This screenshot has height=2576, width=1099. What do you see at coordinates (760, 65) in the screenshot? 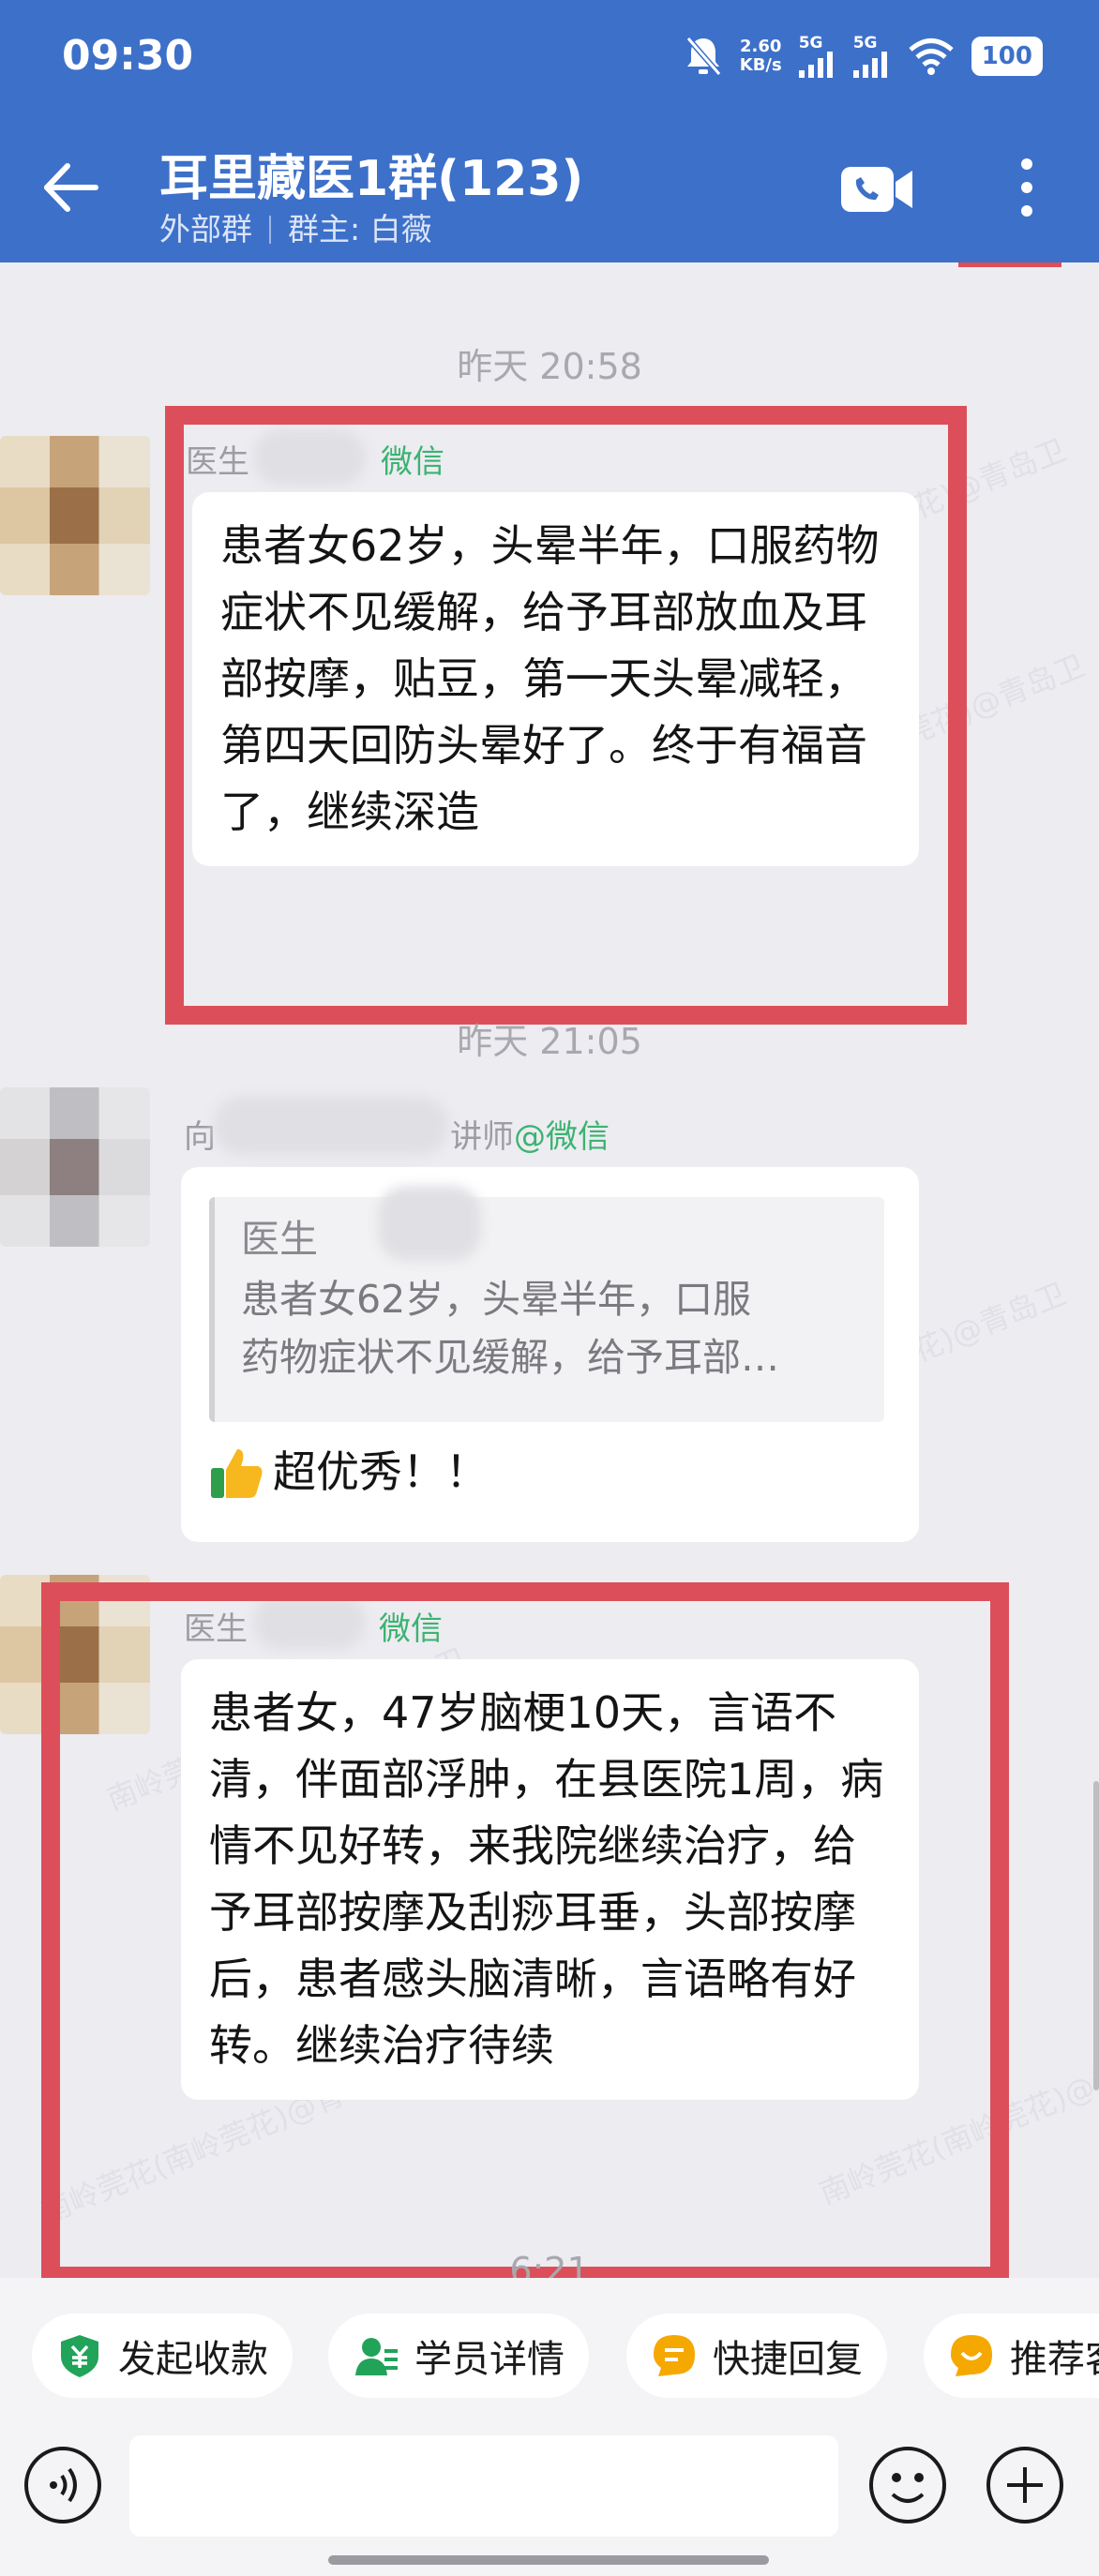
I see `speed-unit: KB/s` at bounding box center [760, 65].